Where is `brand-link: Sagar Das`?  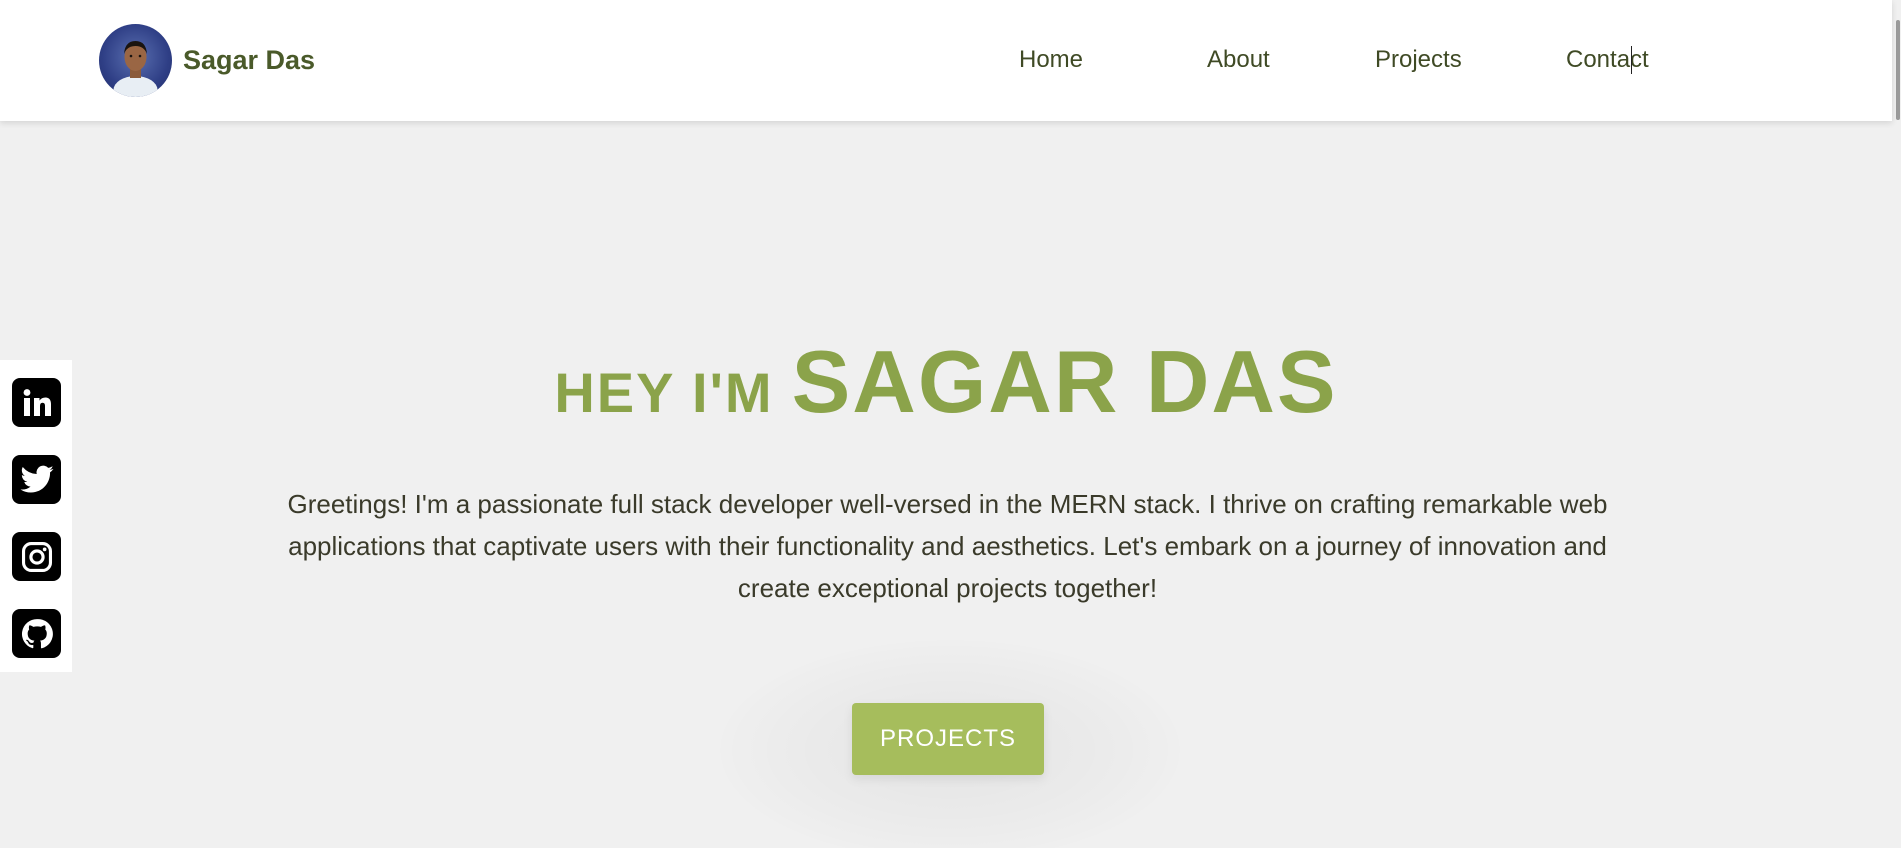 brand-link: Sagar Das is located at coordinates (207, 60).